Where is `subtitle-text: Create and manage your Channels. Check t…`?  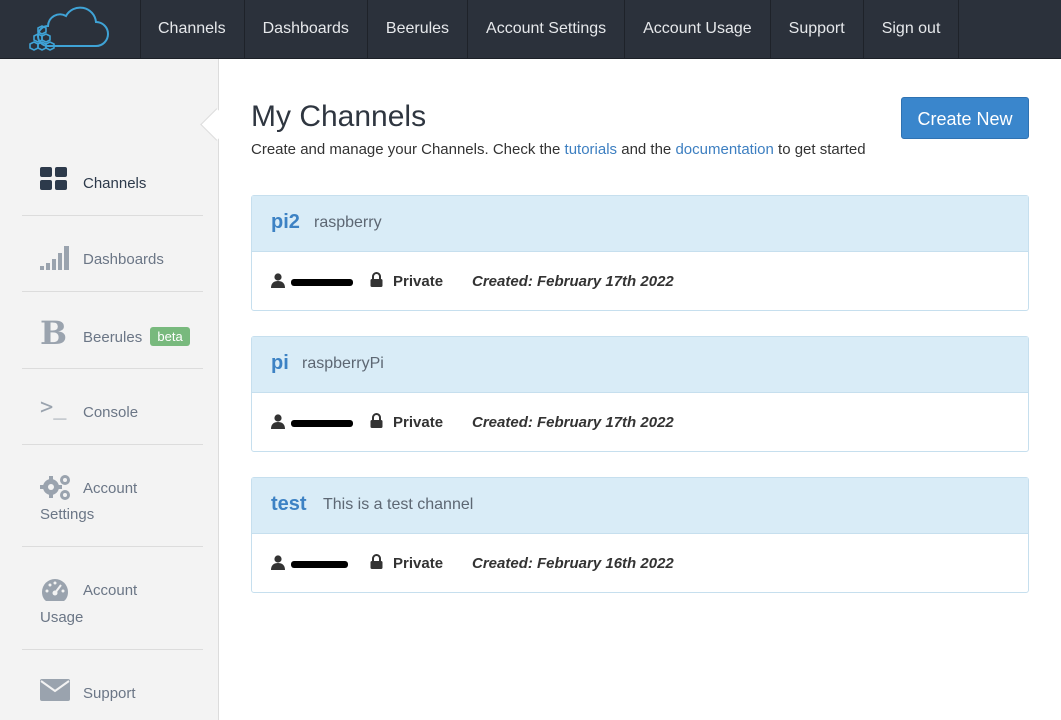 subtitle-text: Create and manage your Channels. Check t… is located at coordinates (408, 149).